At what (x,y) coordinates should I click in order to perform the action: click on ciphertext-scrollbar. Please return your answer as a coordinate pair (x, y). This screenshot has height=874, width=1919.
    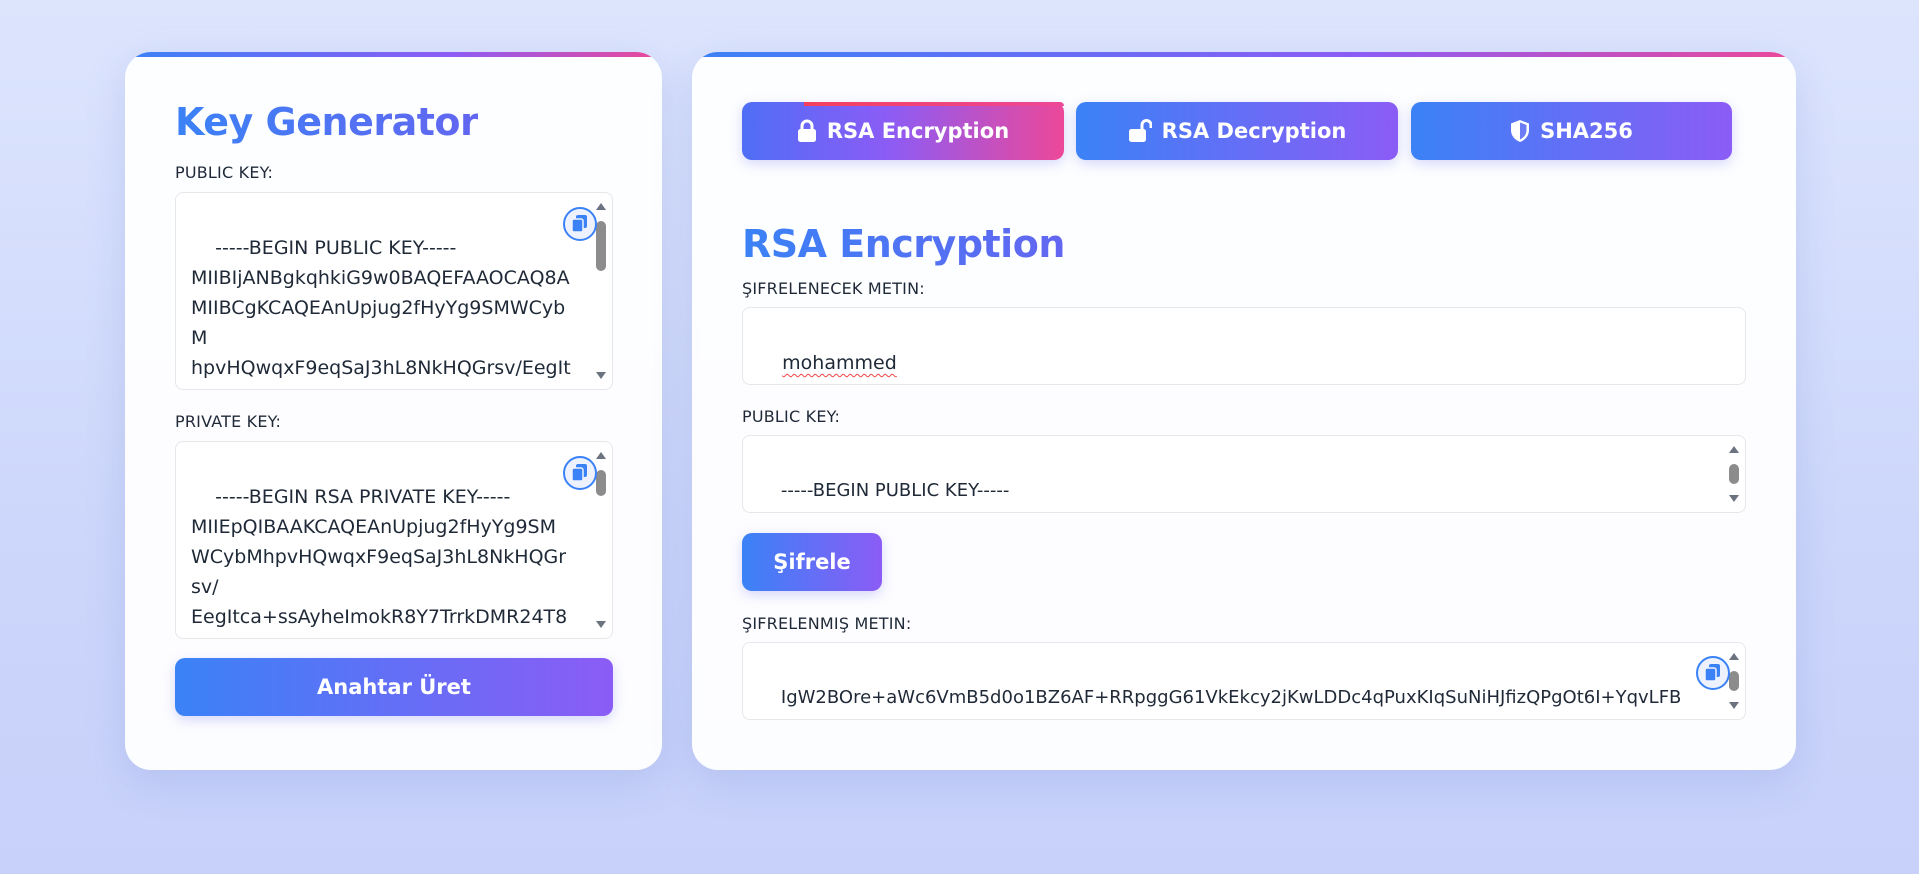
    Looking at the image, I should click on (1734, 681).